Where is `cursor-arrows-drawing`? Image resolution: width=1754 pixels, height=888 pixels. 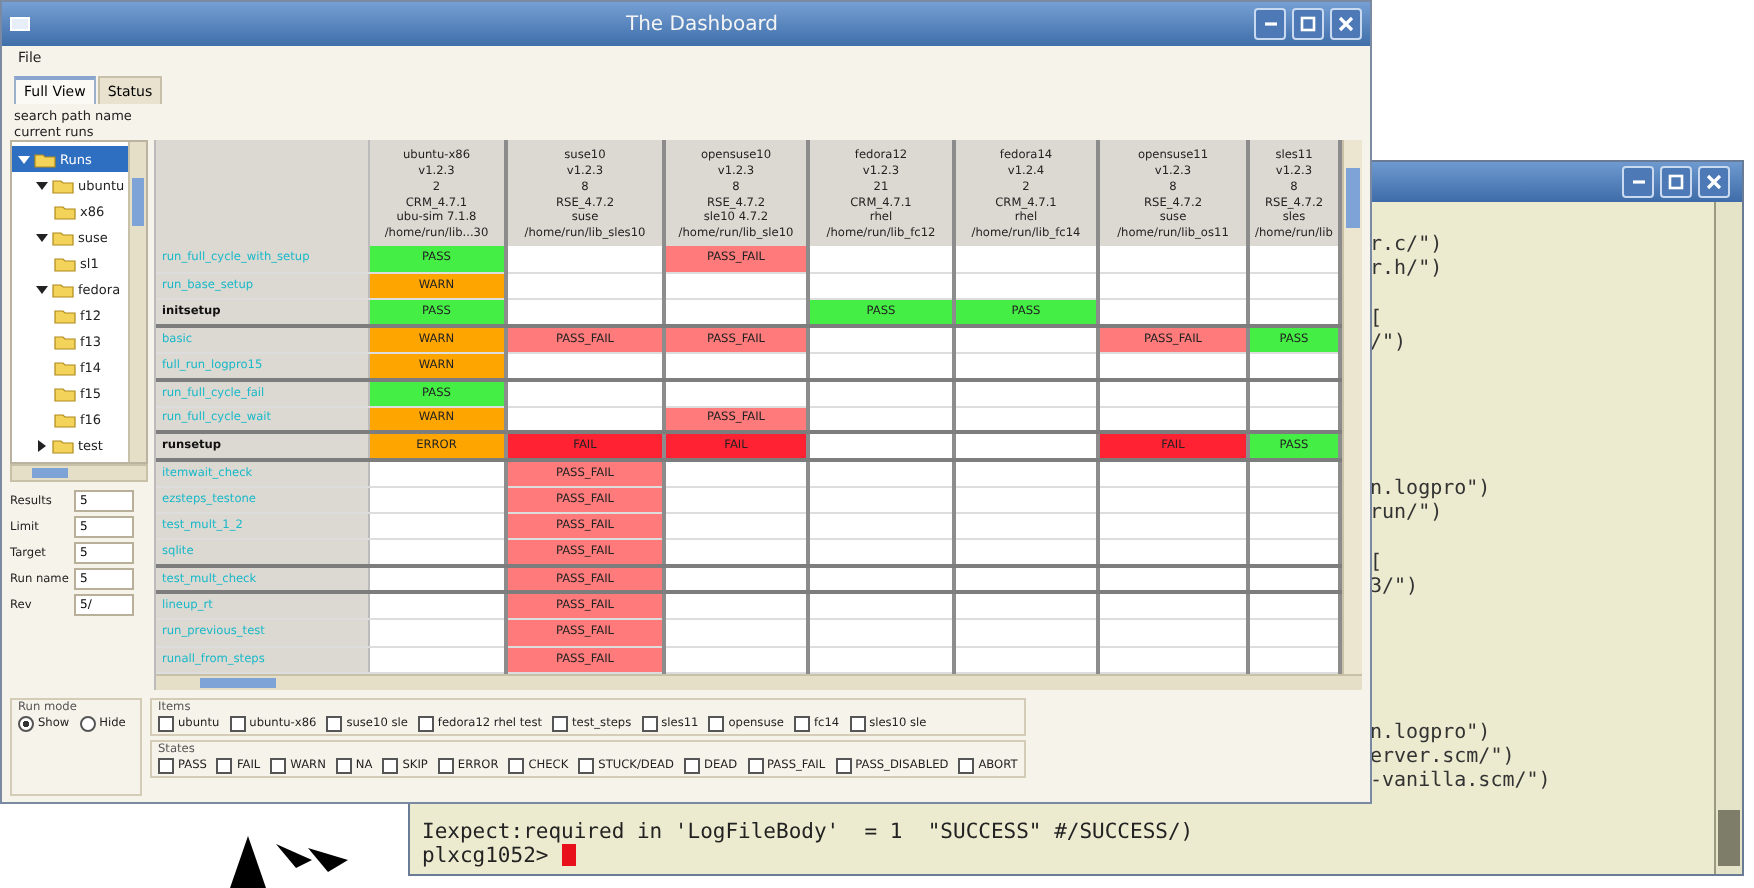
cursor-arrows-drawing is located at coordinates (286, 862).